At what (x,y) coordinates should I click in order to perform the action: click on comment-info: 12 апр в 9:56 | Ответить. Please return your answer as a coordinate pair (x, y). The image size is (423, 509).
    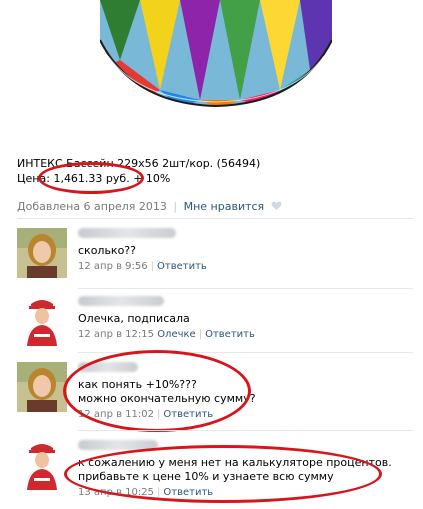
    Looking at the image, I should click on (245, 266).